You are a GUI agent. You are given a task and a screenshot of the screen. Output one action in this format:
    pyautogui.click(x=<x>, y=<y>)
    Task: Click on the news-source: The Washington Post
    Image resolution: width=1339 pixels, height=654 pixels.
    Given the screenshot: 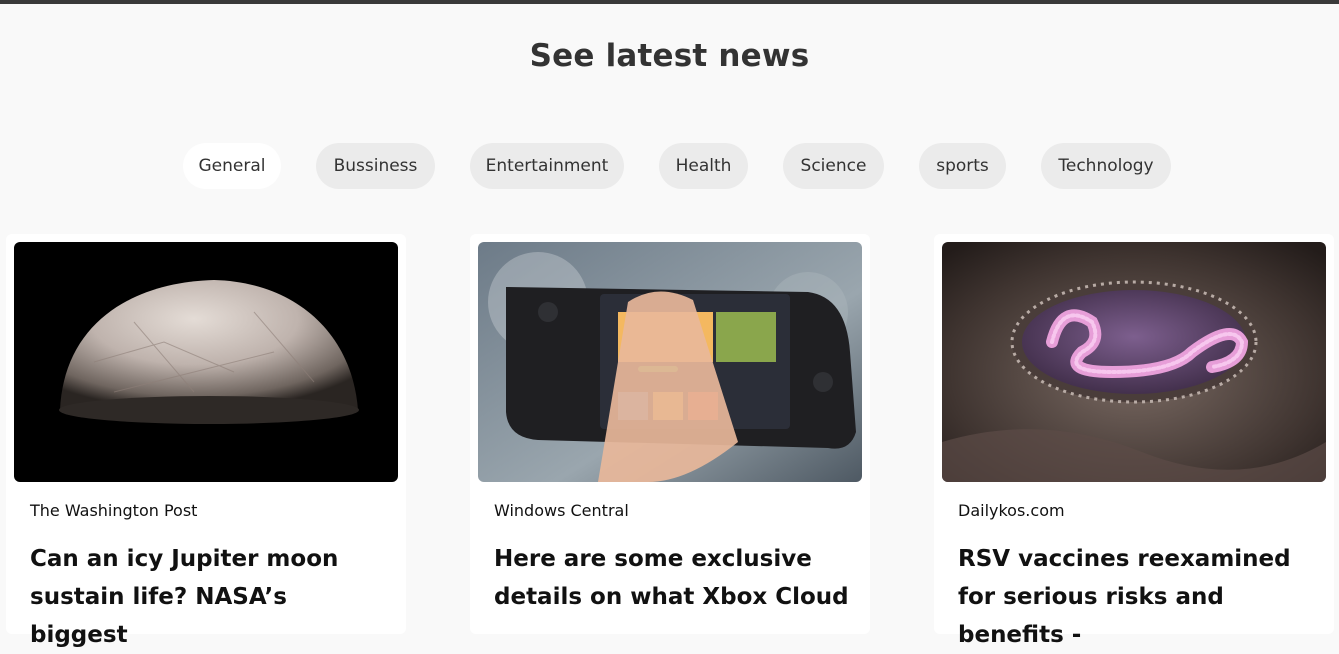 What is the action you would take?
    pyautogui.click(x=114, y=510)
    